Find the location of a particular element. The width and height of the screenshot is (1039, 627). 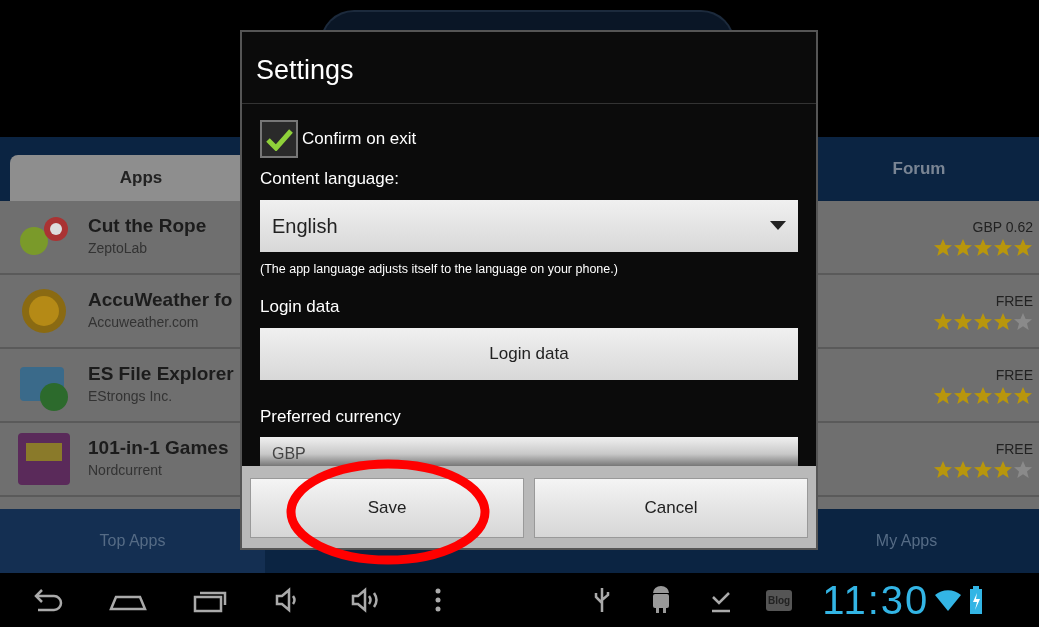

app-developer: ZeptoLab is located at coordinates (118, 248).